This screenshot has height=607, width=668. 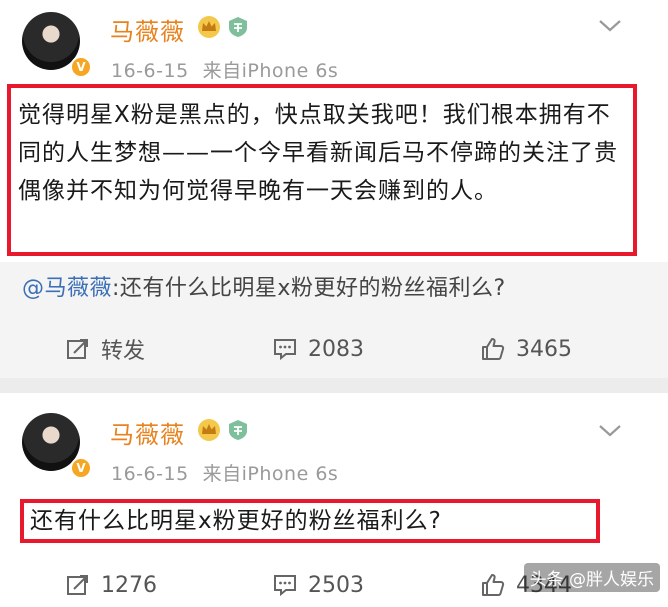 I want to click on action-bar: 转发 2083 3465, so click(x=334, y=349).